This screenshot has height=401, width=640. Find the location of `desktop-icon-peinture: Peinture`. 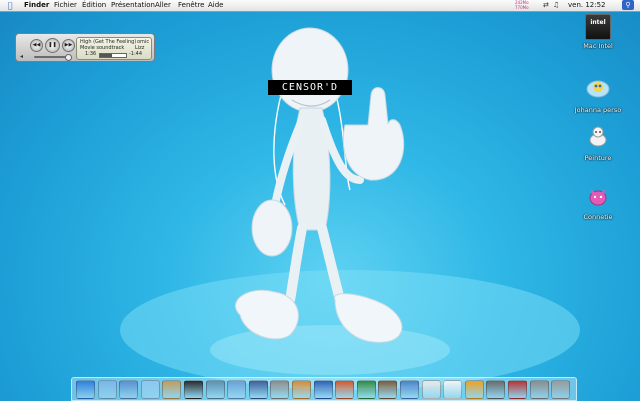

desktop-icon-peinture: Peinture is located at coordinates (598, 143).